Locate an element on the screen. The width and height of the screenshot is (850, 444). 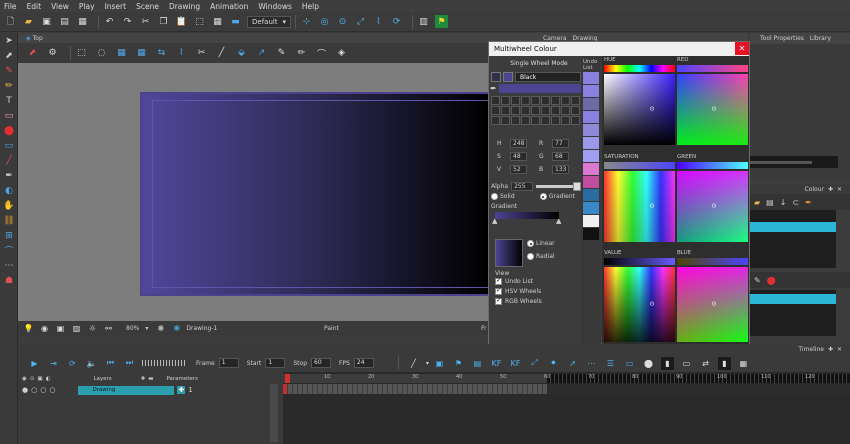
play-selection-icon: ⇥ is located at coordinates (53, 363).